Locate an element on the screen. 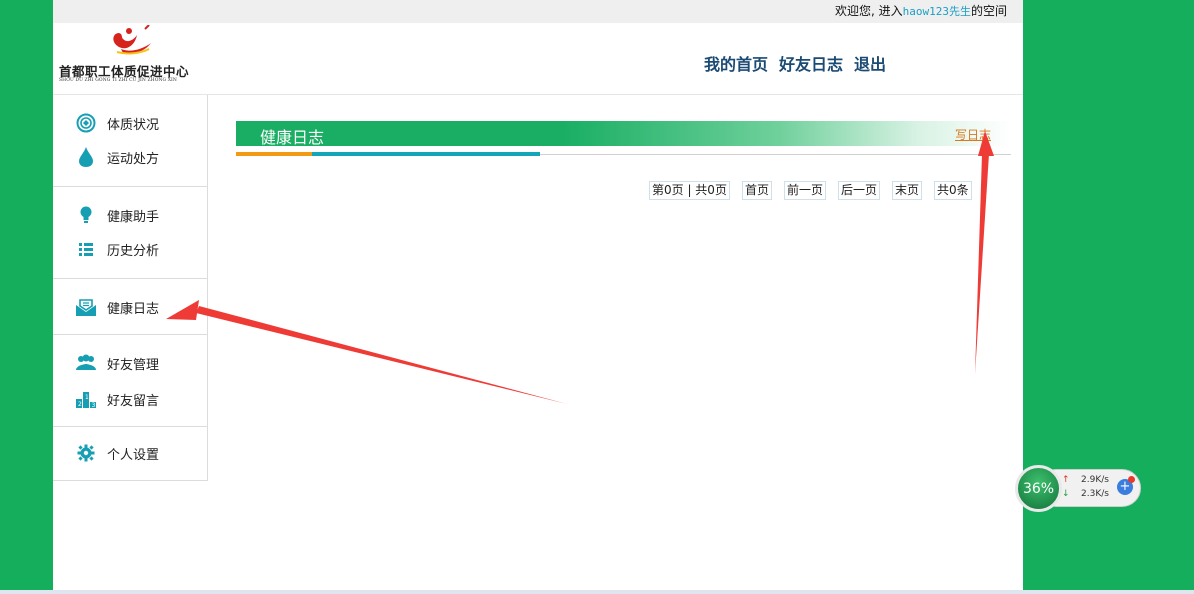 This screenshot has height=594, width=1194. sidebar-item-history-analysis: 历史分析 is located at coordinates (117, 249).